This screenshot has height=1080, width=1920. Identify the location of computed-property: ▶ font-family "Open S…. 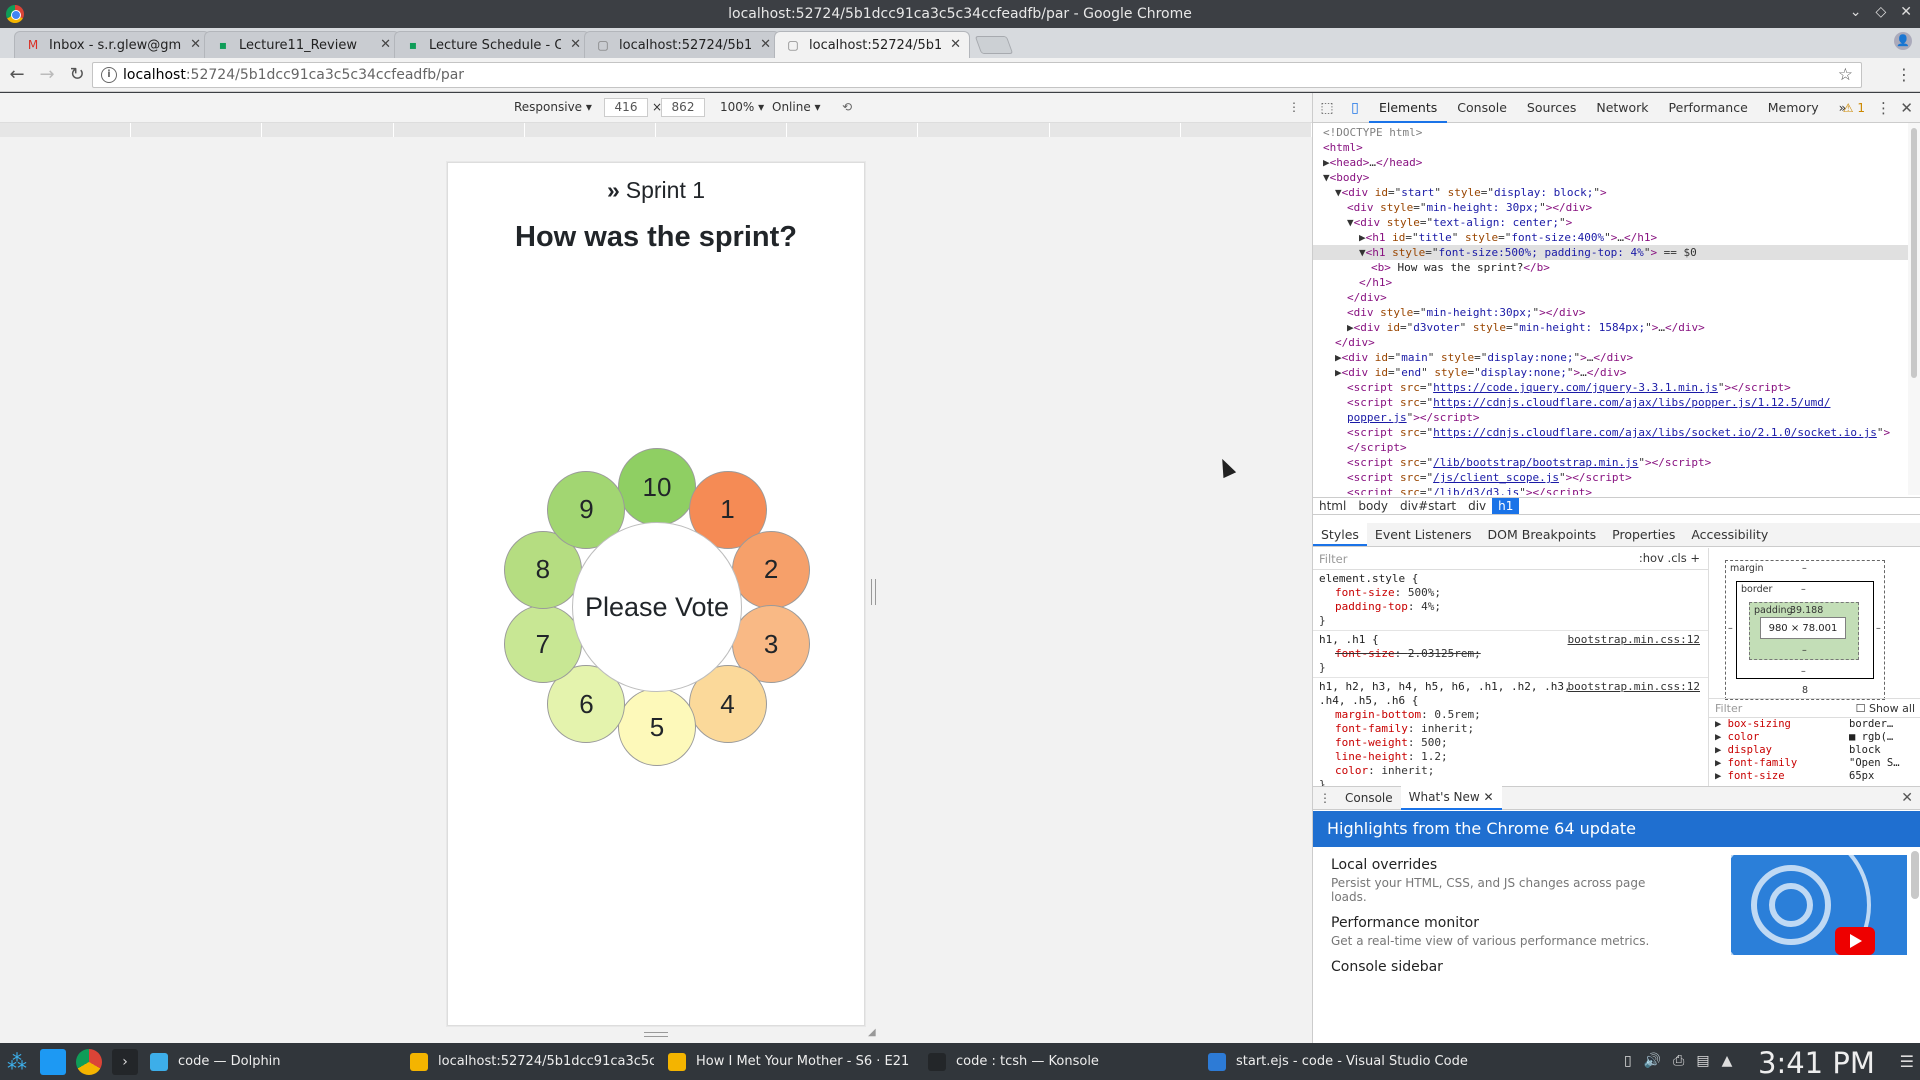
(1814, 763).